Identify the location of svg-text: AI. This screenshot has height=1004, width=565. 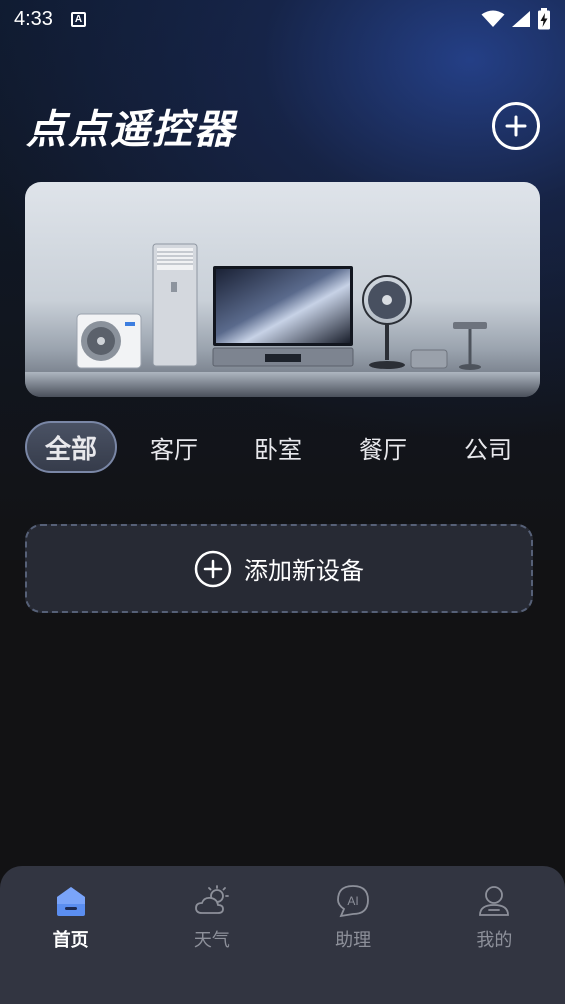
(352, 901).